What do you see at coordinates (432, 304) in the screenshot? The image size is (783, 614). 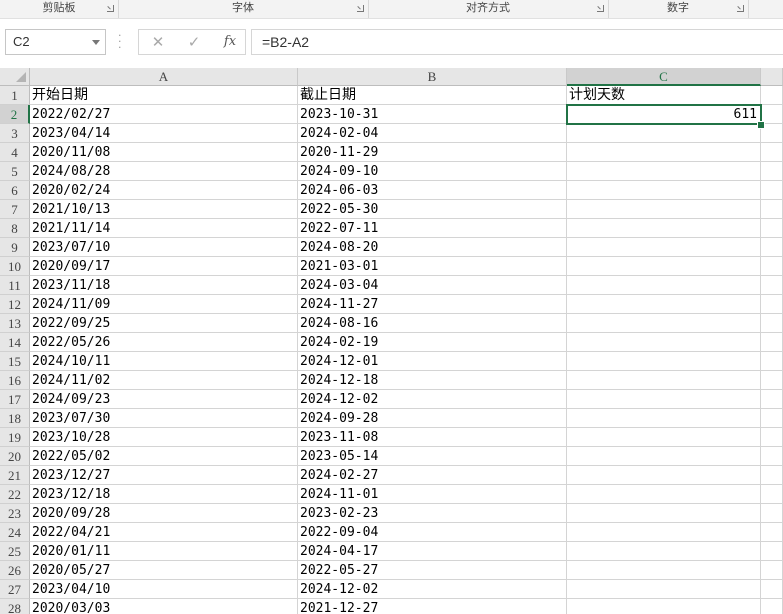 I see `cell-end-date: 2024-11-27` at bounding box center [432, 304].